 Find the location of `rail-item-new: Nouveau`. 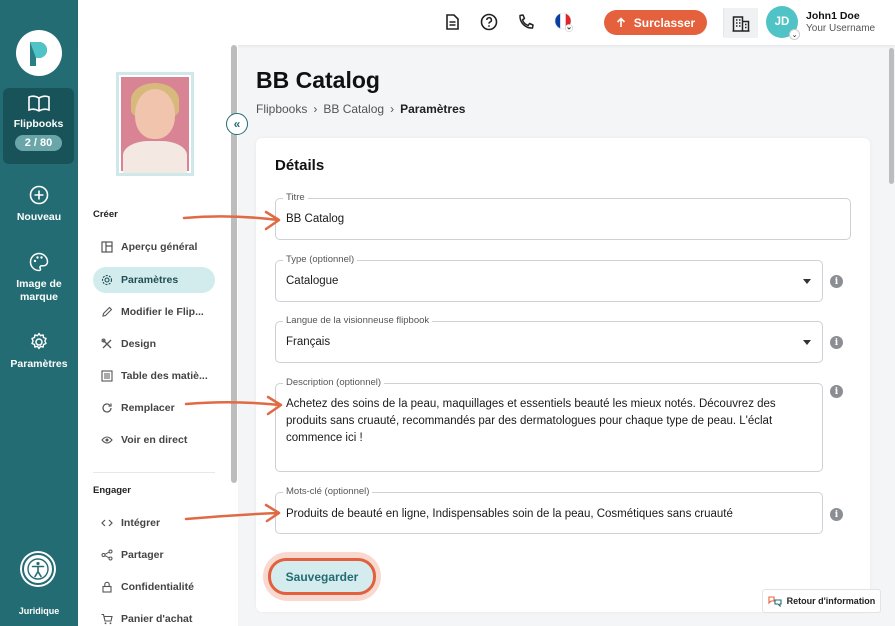

rail-item-new: Nouveau is located at coordinates (39, 204).